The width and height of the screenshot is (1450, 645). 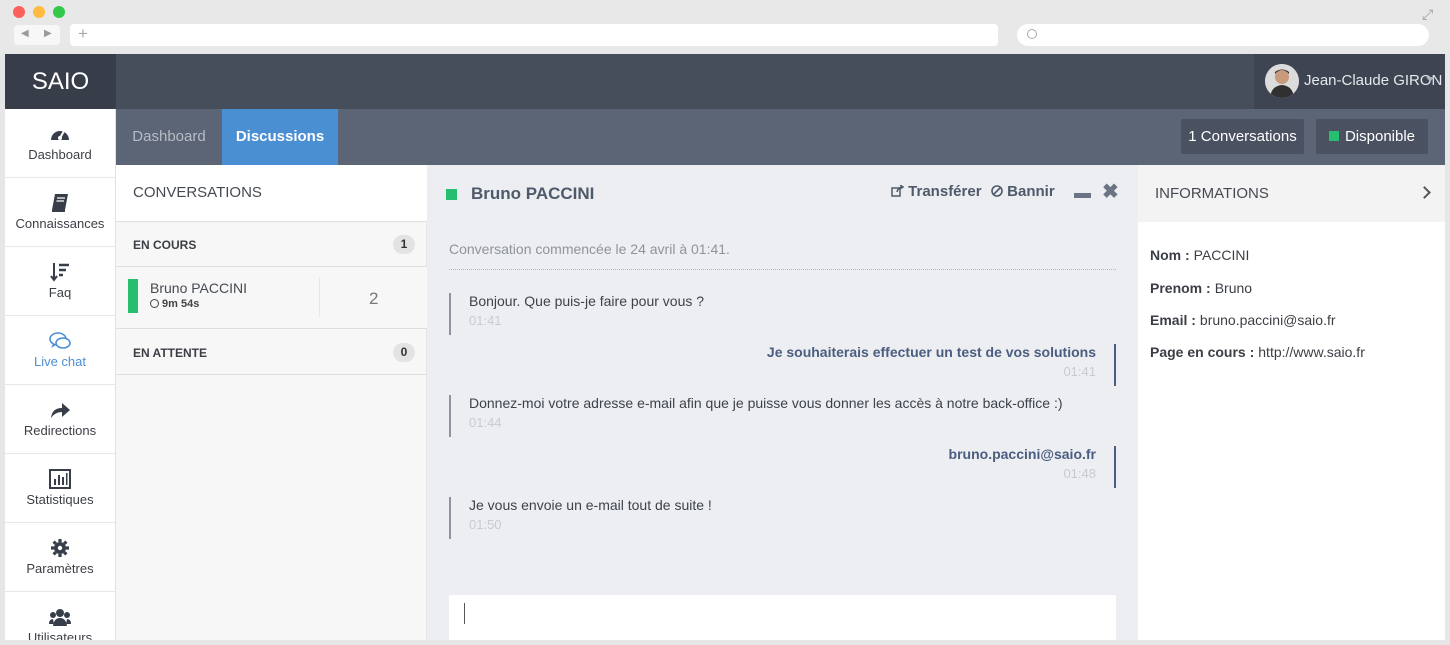 What do you see at coordinates (1311, 352) in the screenshot?
I see `info-value: http://www.saio.fr` at bounding box center [1311, 352].